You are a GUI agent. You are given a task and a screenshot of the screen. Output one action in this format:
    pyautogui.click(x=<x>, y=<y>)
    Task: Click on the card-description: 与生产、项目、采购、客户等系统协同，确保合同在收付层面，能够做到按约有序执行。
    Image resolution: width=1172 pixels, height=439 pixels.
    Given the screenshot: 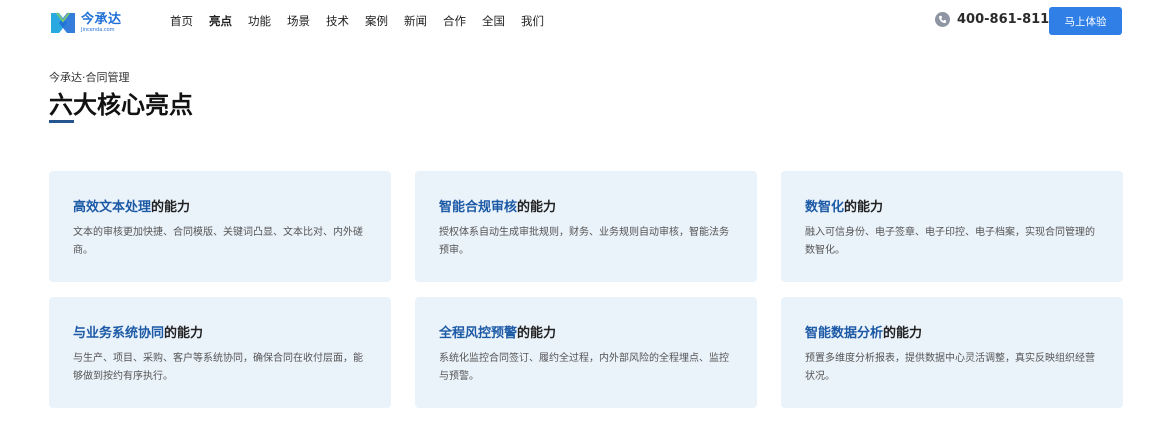 What is the action you would take?
    pyautogui.click(x=218, y=367)
    